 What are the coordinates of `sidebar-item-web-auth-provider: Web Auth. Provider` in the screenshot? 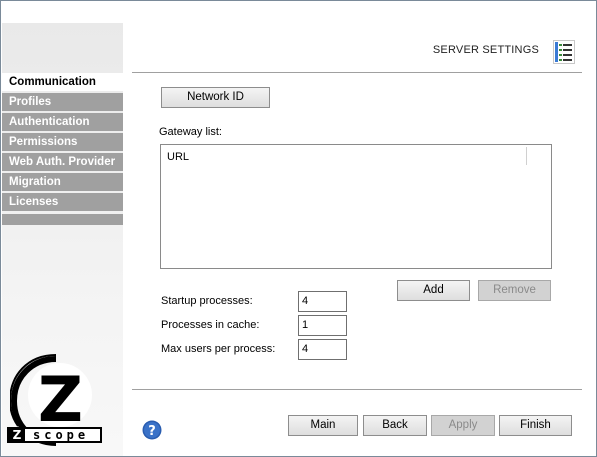 It's located at (62, 162).